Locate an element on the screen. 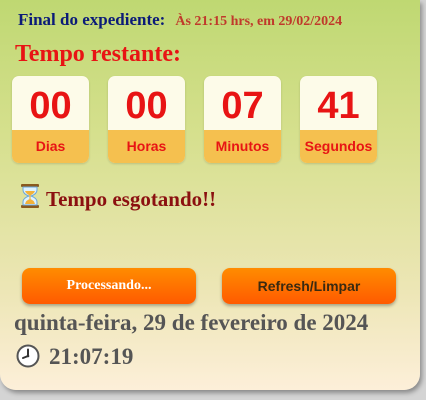 The height and width of the screenshot is (400, 426). end-of-shift-value: Às 21:15 hrs, em 29/02/2024 is located at coordinates (259, 21).